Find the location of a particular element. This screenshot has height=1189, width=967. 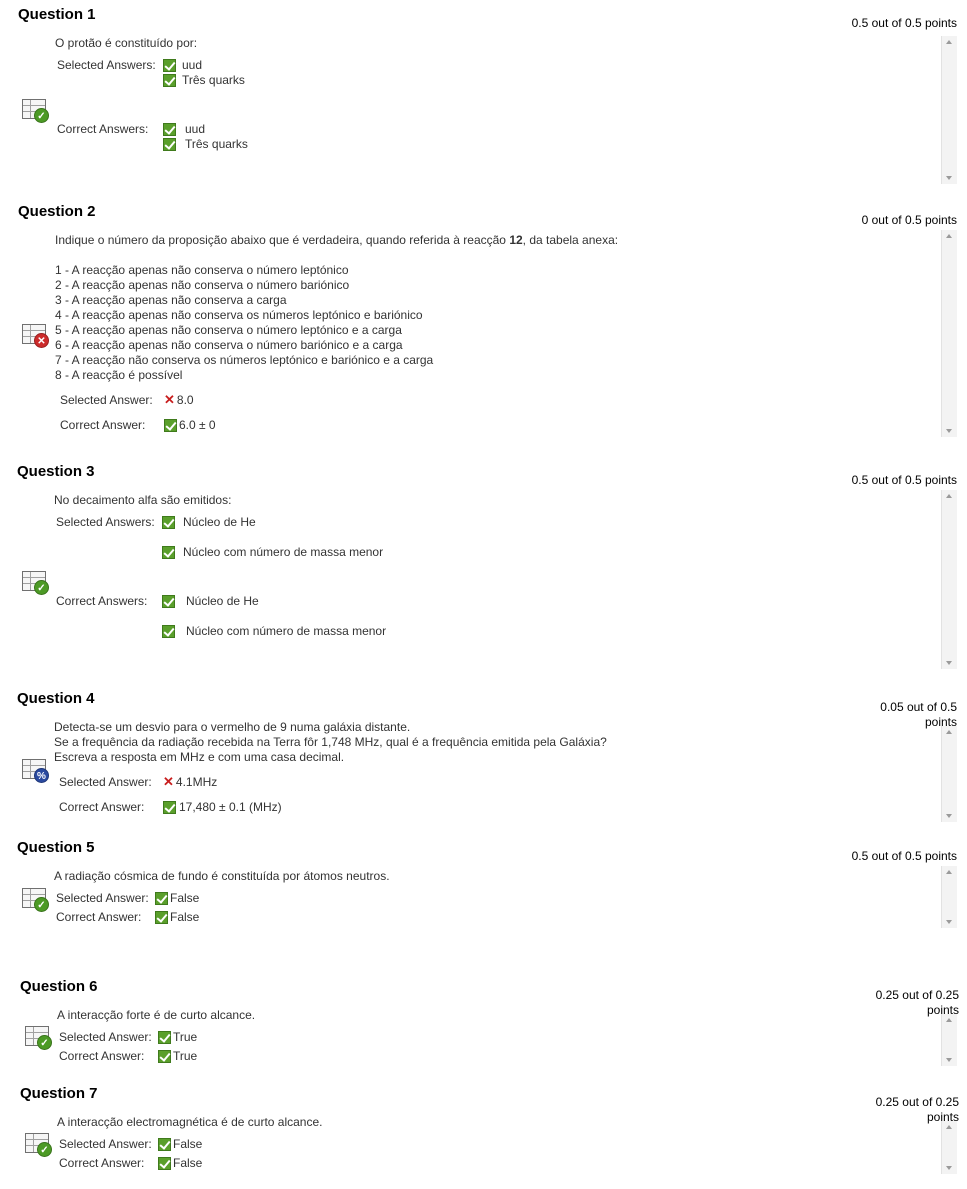

question-prompt: O protão é constituído por: is located at coordinates (126, 43).